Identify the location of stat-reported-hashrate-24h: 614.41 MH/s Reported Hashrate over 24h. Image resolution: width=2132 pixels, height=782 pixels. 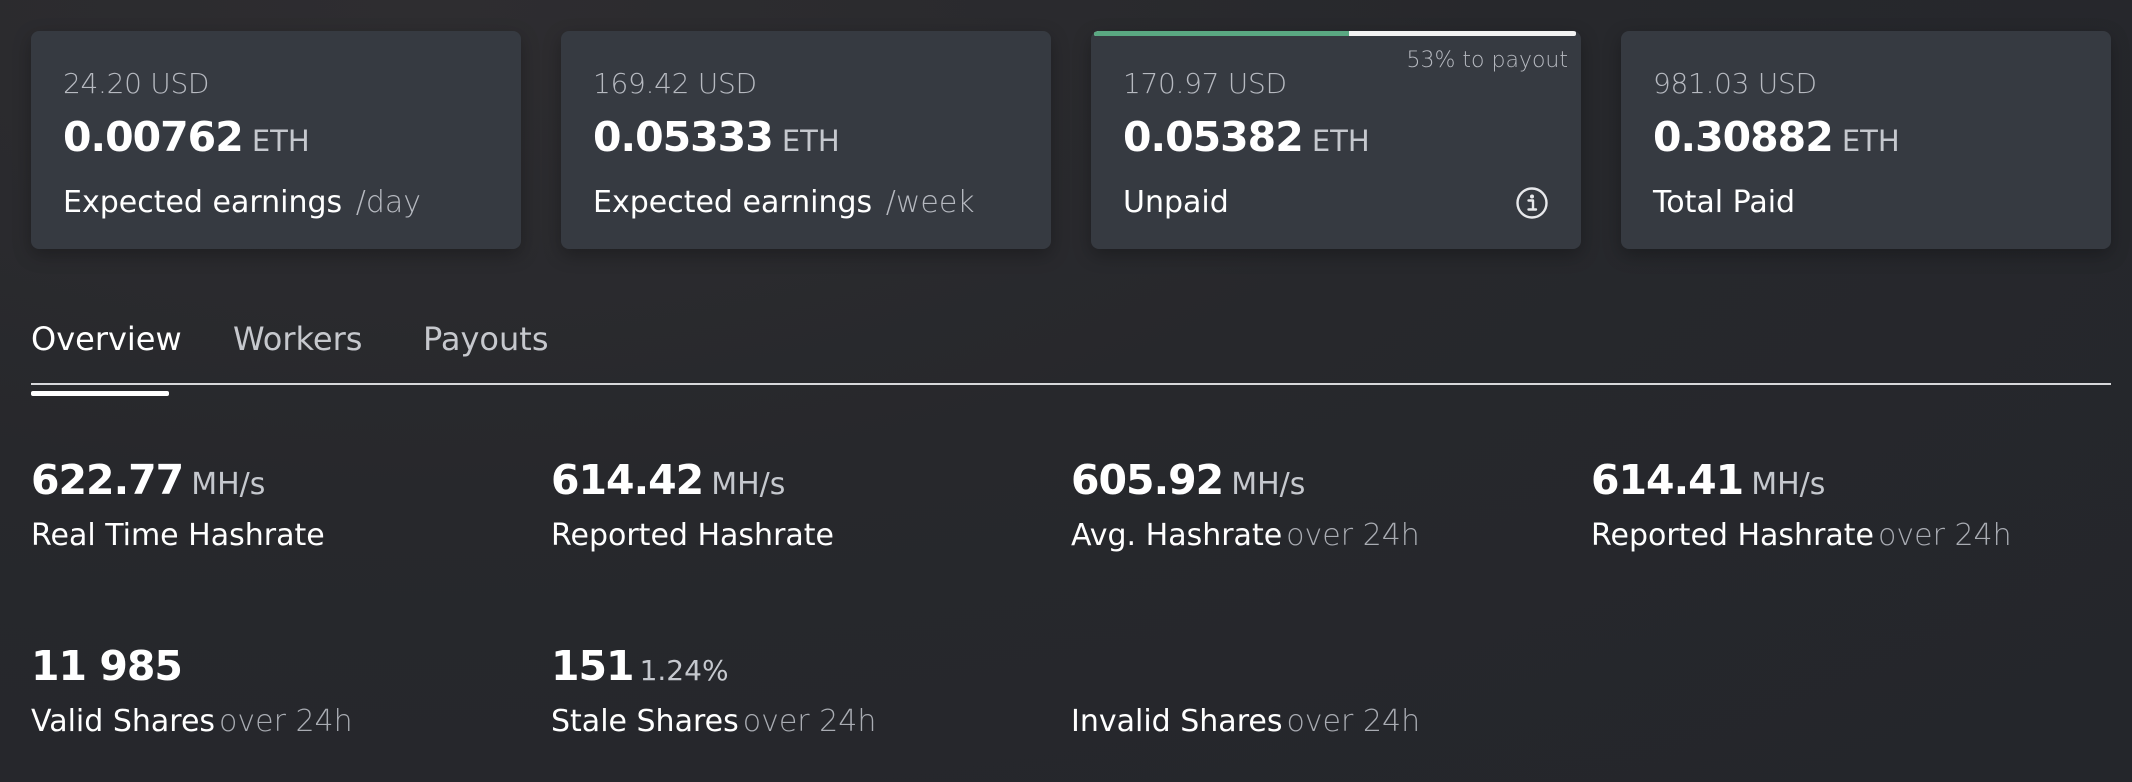
(1801, 504).